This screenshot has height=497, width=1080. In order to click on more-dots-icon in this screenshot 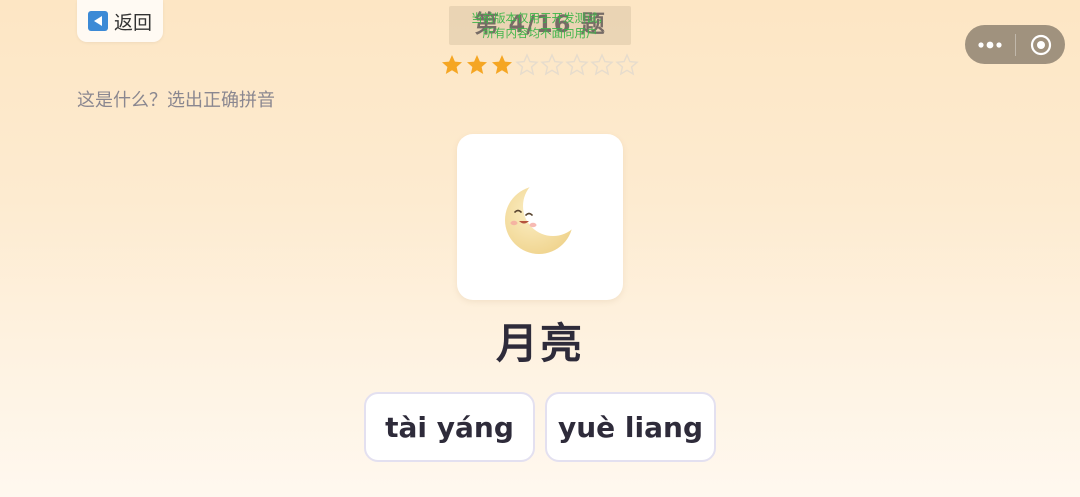, I will do `click(990, 44)`.